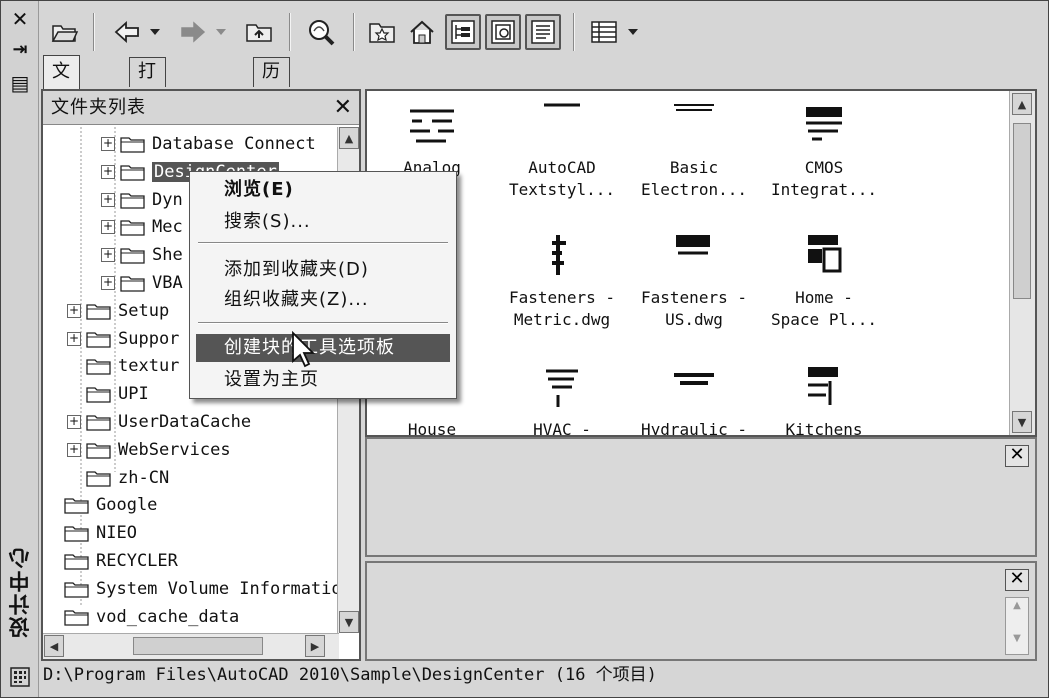 The image size is (1049, 698). Describe the element at coordinates (824, 428) in the screenshot. I see `drawing-name: Kitchens` at that location.